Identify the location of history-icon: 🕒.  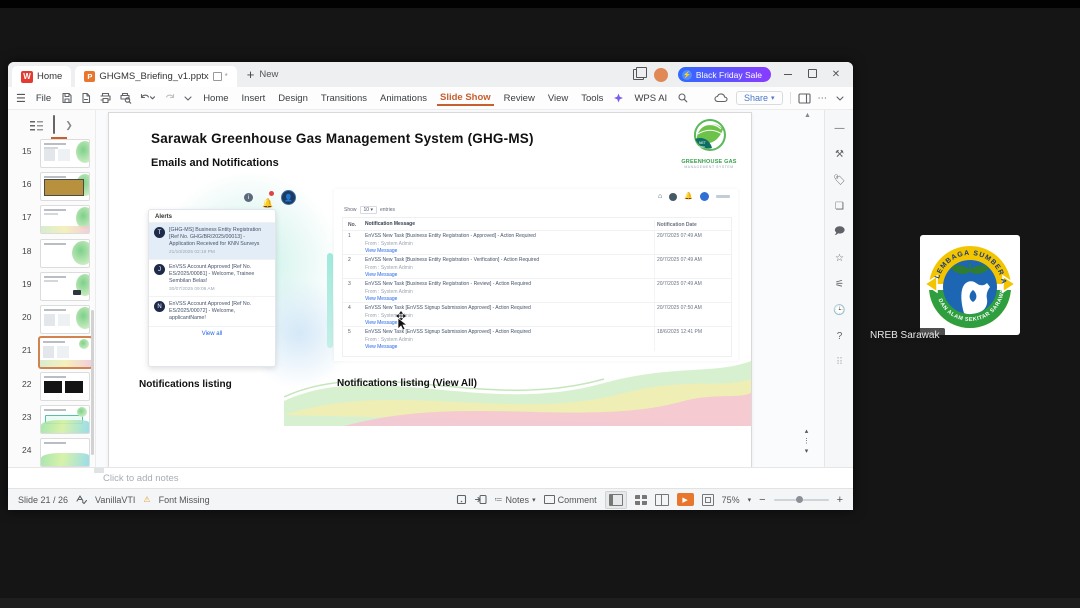
(839, 310).